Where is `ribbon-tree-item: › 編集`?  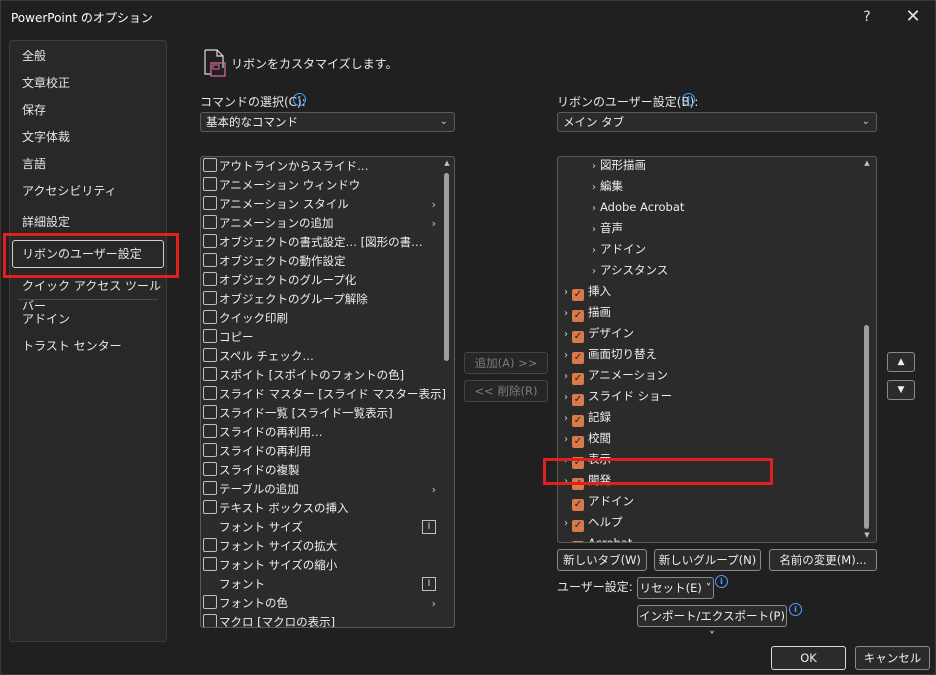 ribbon-tree-item: › 編集 is located at coordinates (605, 186).